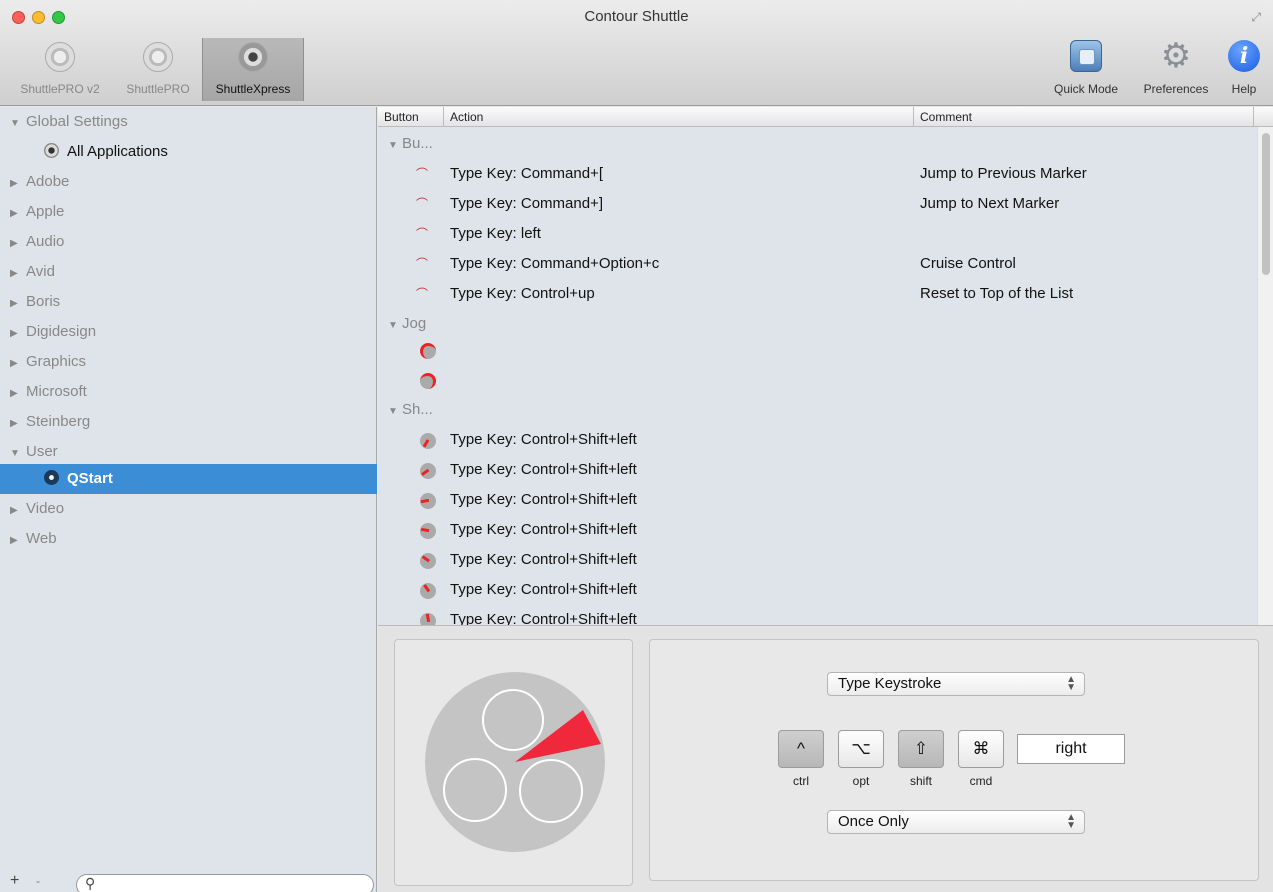 This screenshot has width=1273, height=892. I want to click on column-header-action: Action, so click(679, 117).